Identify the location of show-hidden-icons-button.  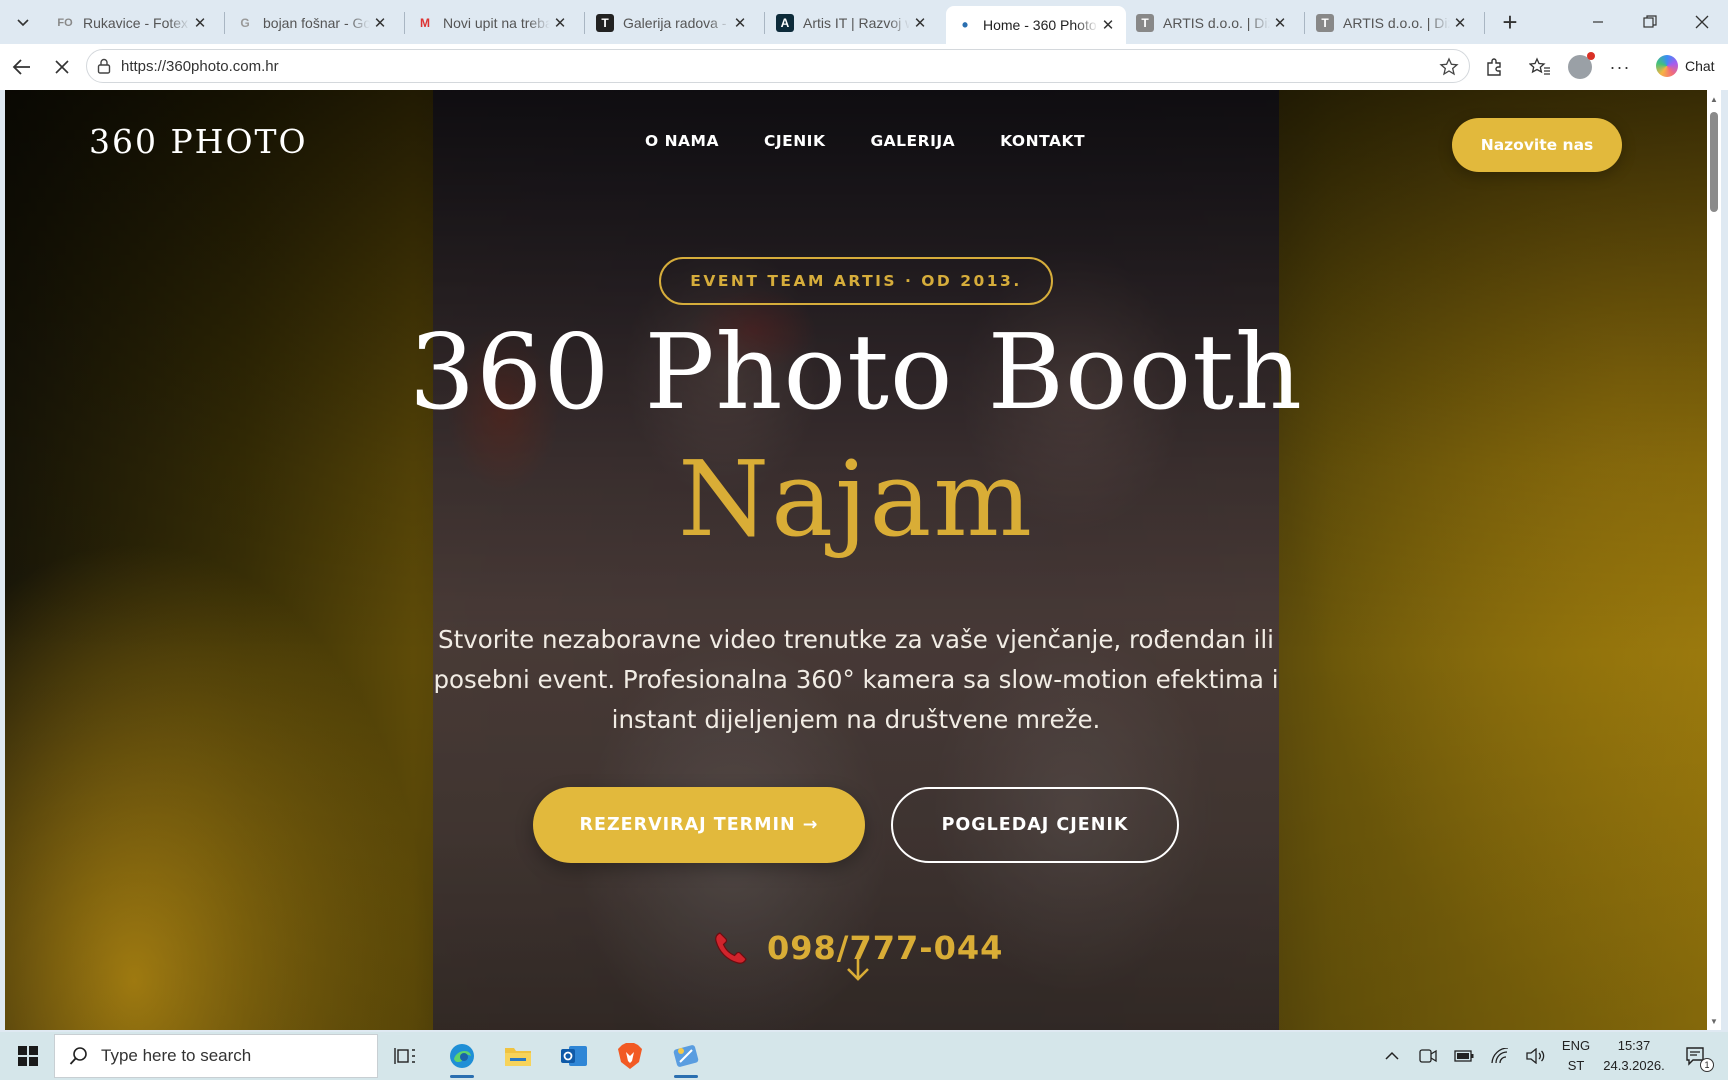
(1392, 1056).